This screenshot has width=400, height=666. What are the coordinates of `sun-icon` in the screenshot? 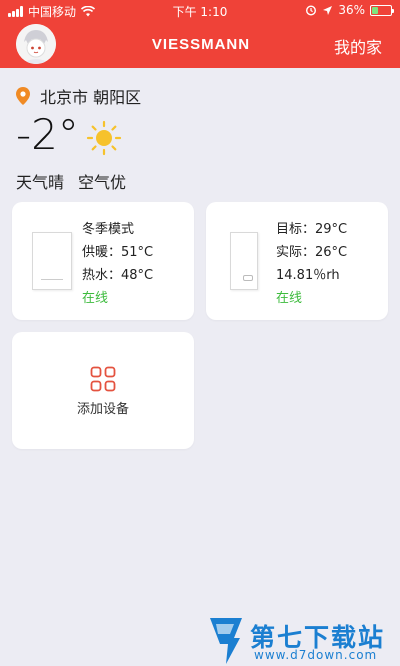 It's located at (104, 138).